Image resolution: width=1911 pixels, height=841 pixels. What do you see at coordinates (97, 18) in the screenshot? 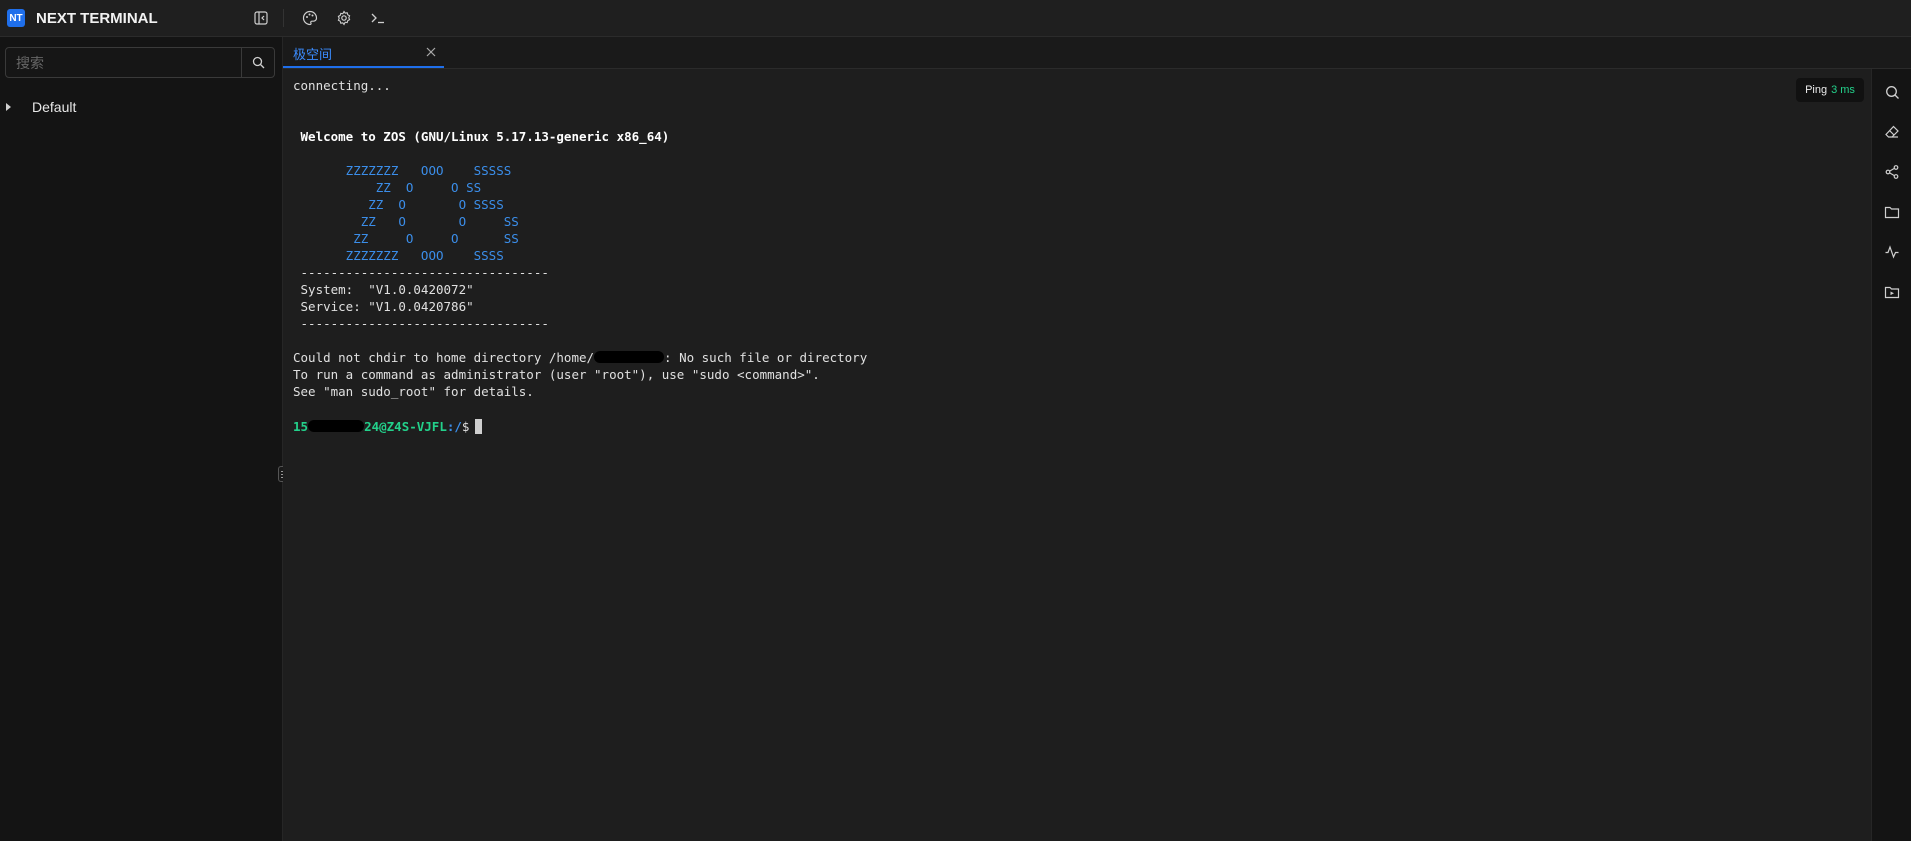
I see `app-name: NEXT TERMINAL` at bounding box center [97, 18].